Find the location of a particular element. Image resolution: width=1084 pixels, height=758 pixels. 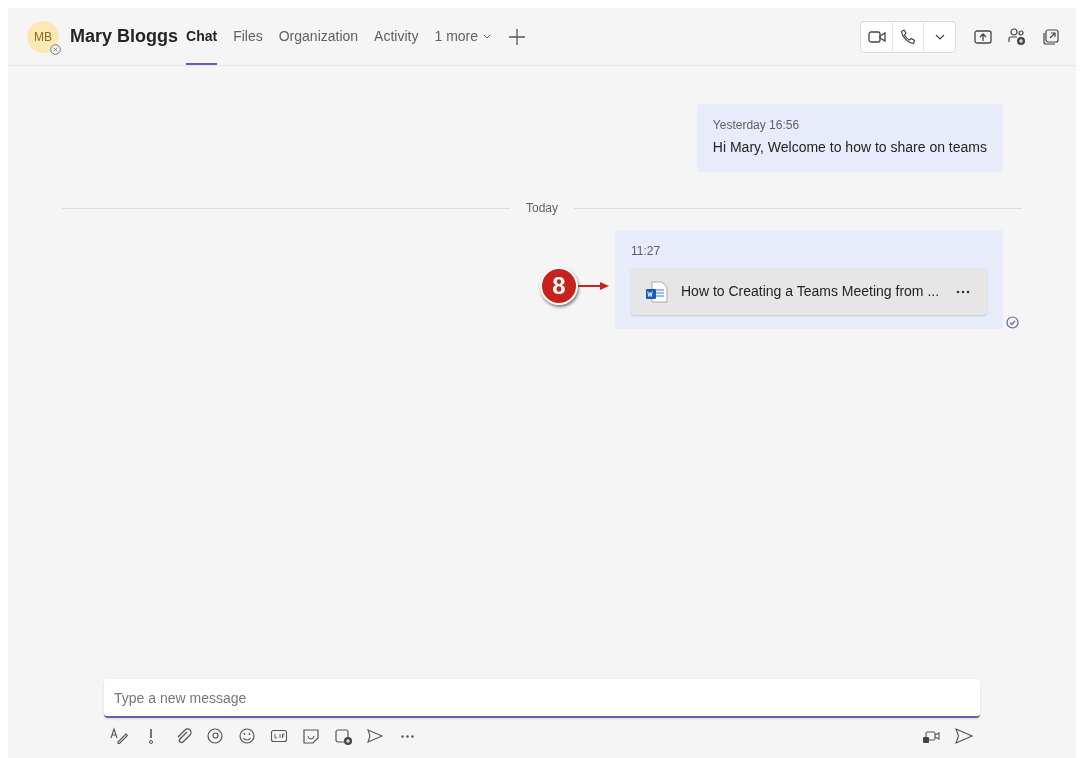

avatar-initials: MB is located at coordinates (43, 37).